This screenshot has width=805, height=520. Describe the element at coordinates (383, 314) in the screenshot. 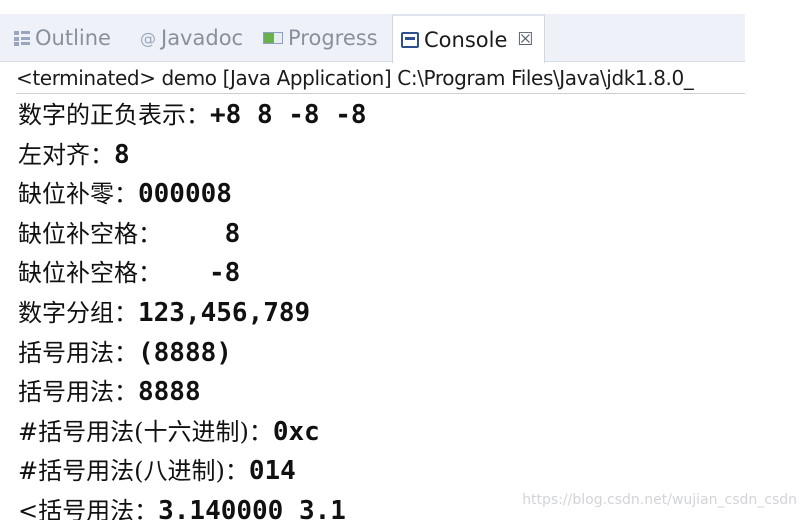

I see `console-line: 数字分组：123,456,789` at that location.